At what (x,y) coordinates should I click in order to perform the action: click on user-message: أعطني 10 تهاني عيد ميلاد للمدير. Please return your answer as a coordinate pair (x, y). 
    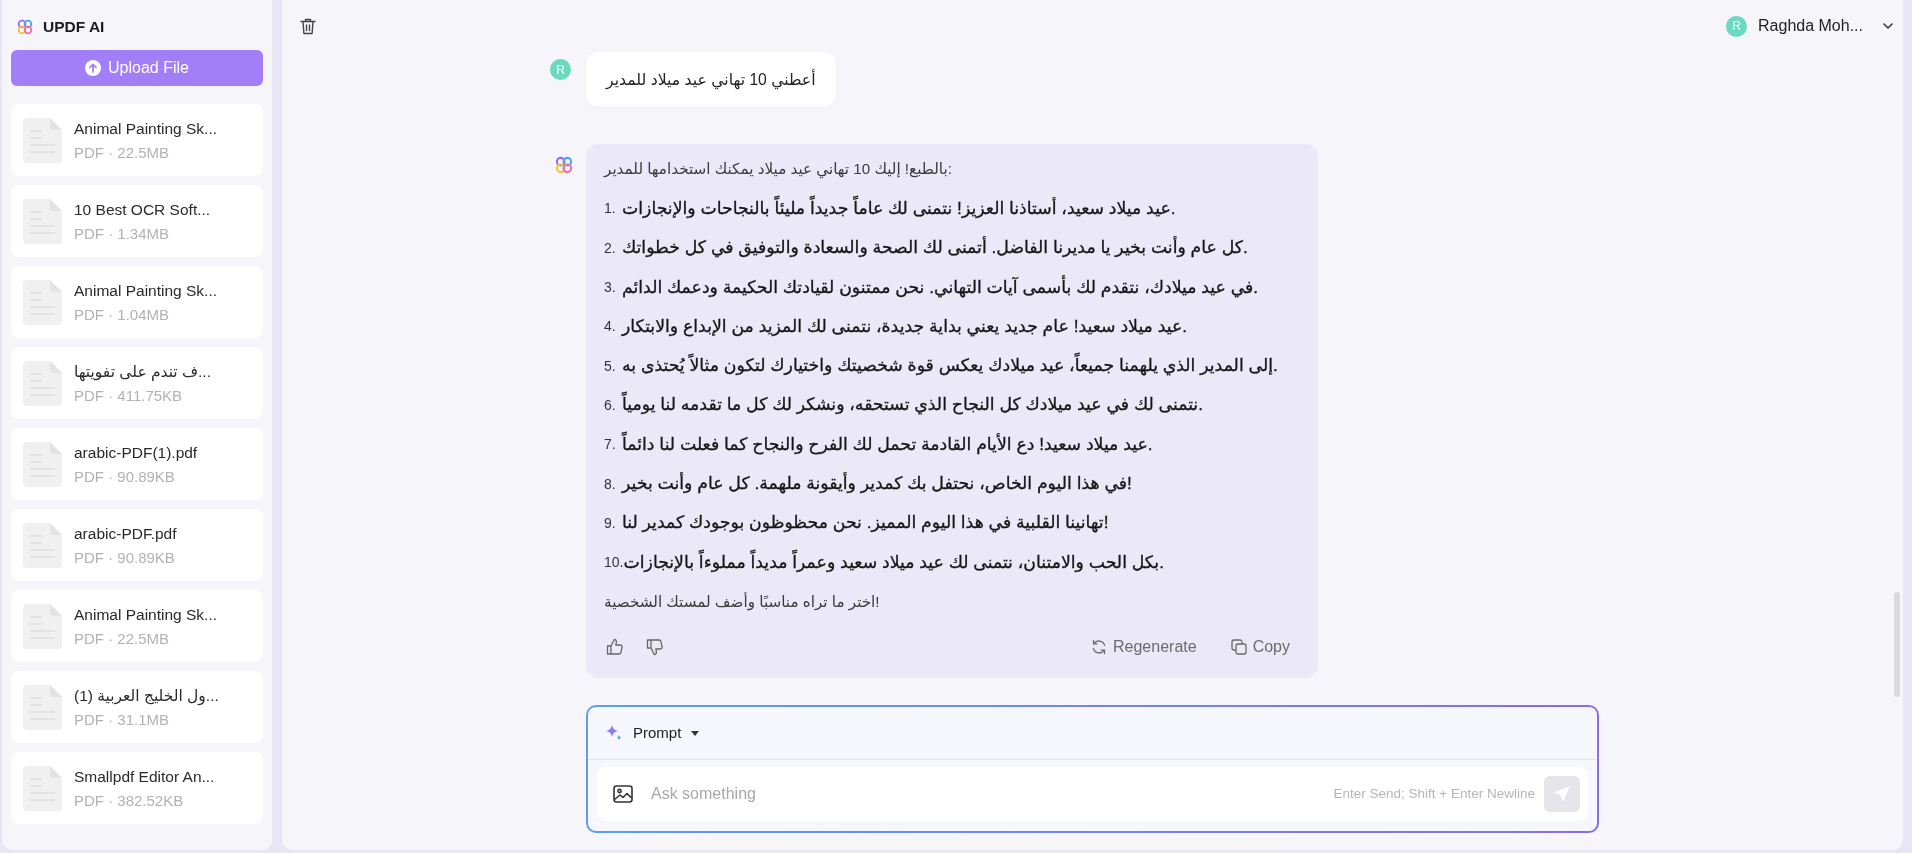
    Looking at the image, I should click on (711, 79).